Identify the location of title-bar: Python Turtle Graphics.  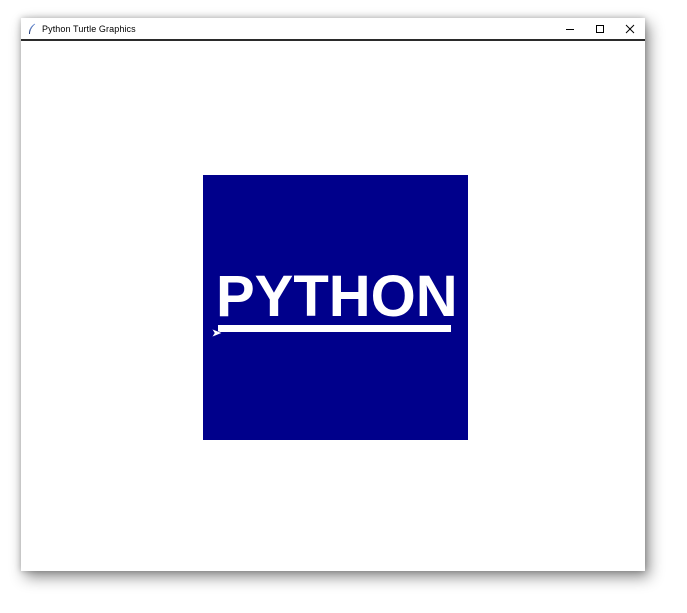
(333, 29).